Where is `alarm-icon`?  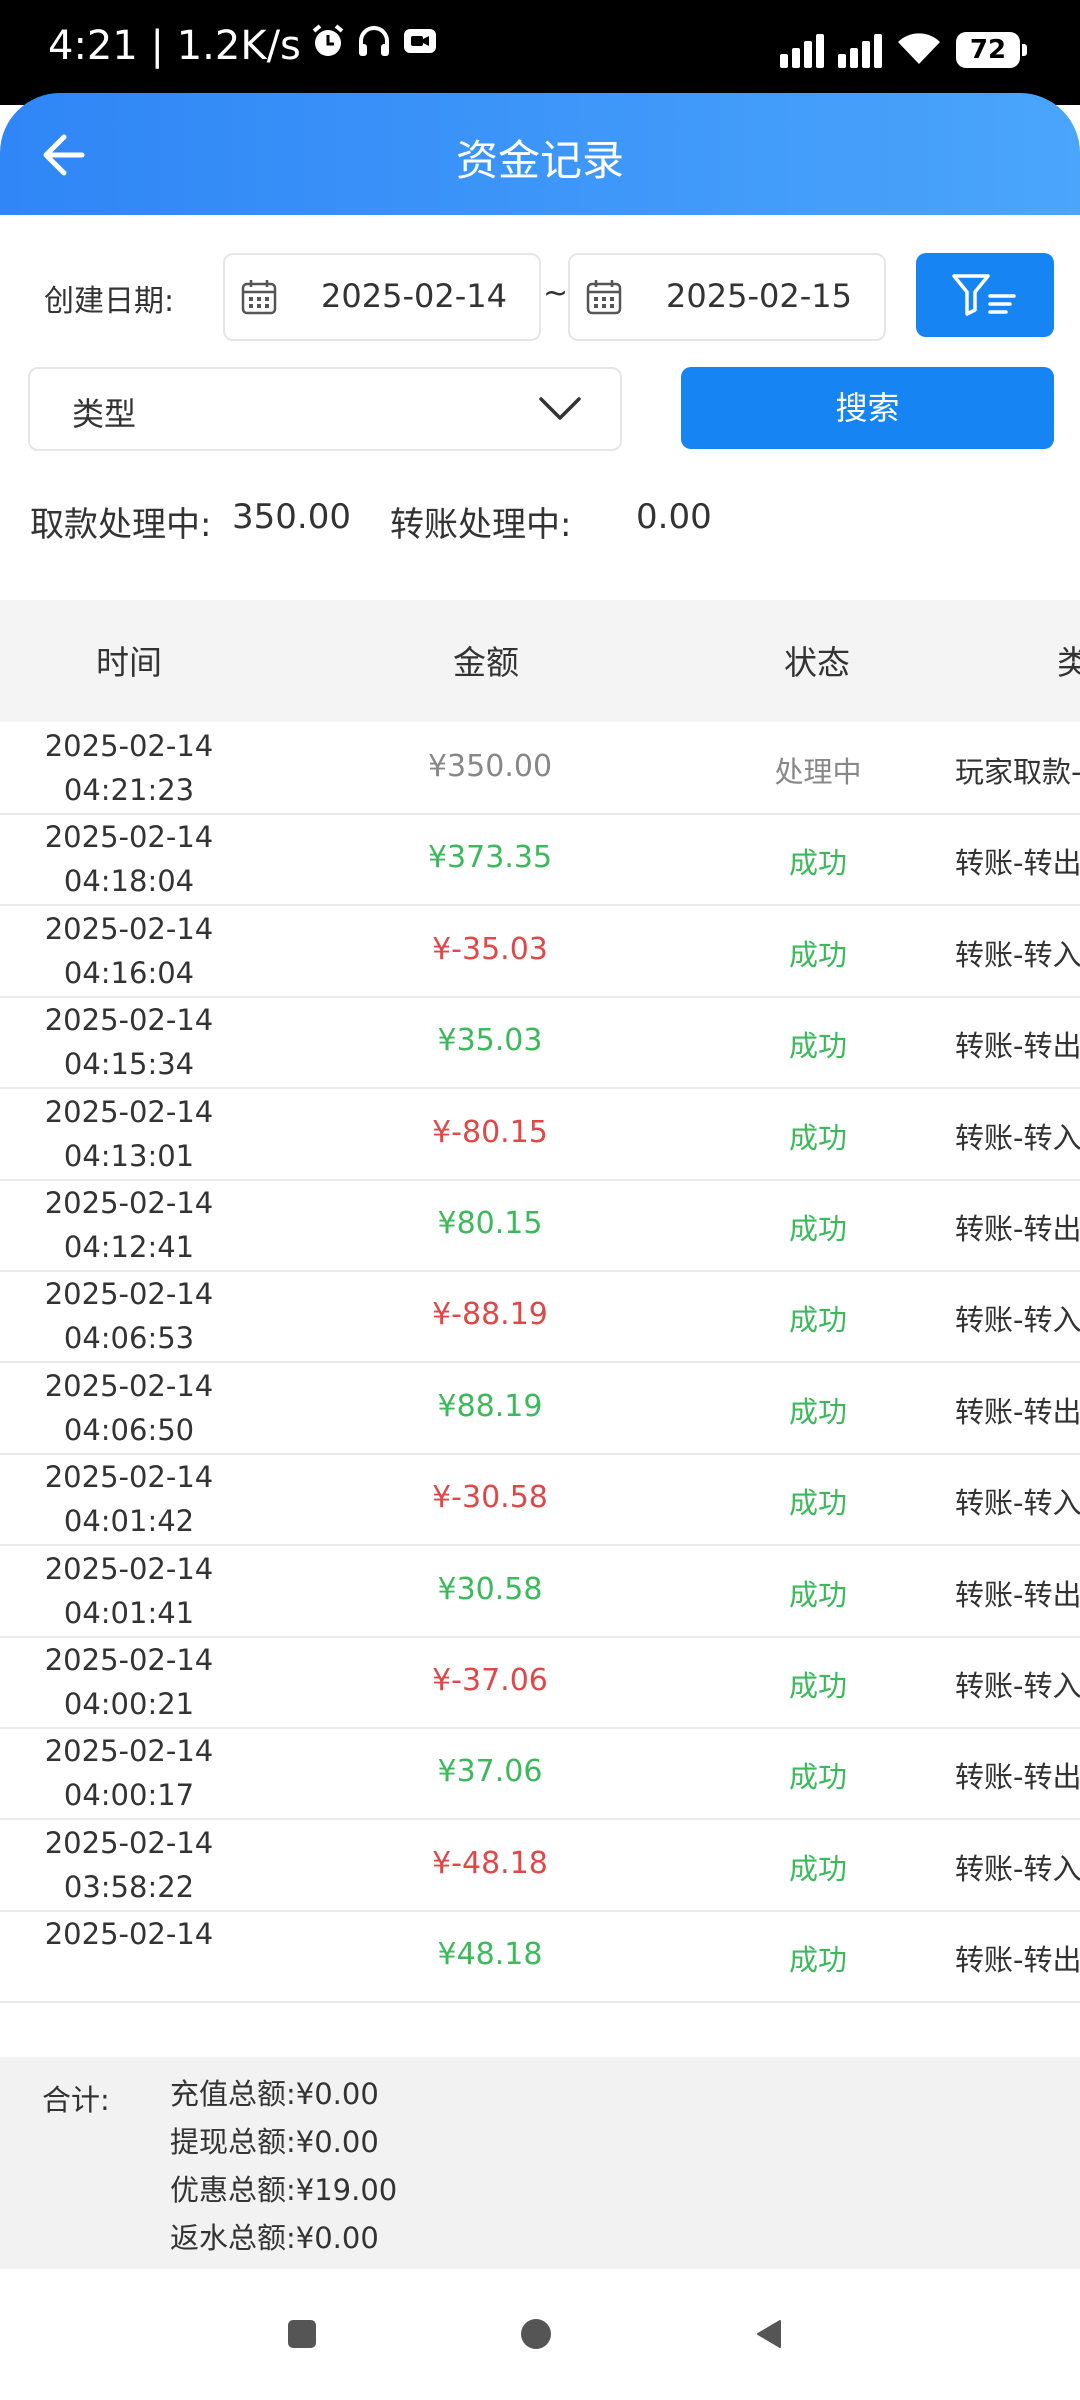 alarm-icon is located at coordinates (328, 46).